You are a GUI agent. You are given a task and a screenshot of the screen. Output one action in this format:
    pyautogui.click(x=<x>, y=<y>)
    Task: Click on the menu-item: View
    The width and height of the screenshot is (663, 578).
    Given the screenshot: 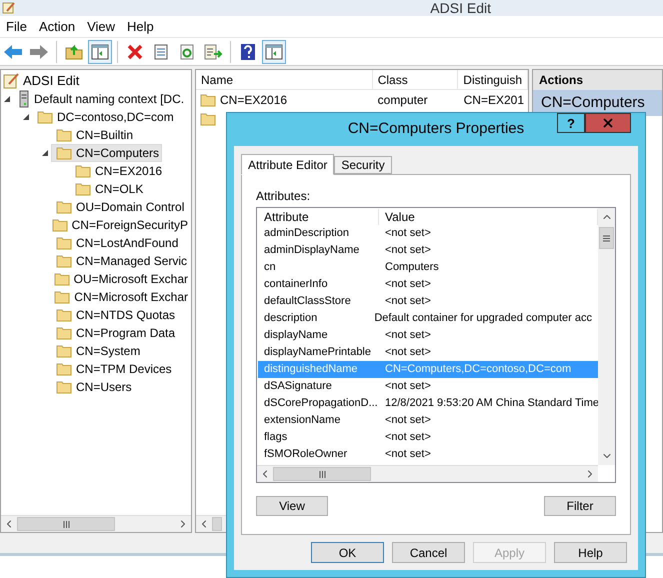 What is the action you would take?
    pyautogui.click(x=101, y=26)
    